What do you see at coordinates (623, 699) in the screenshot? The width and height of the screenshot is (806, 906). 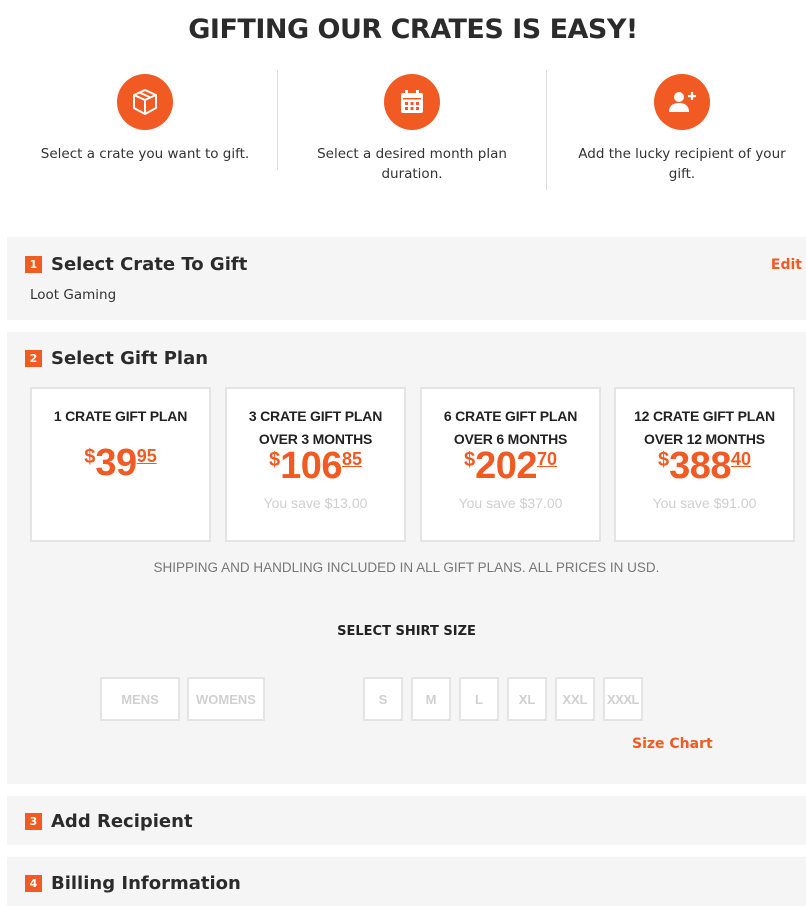 I see `size-xxxl-button: XXXL` at bounding box center [623, 699].